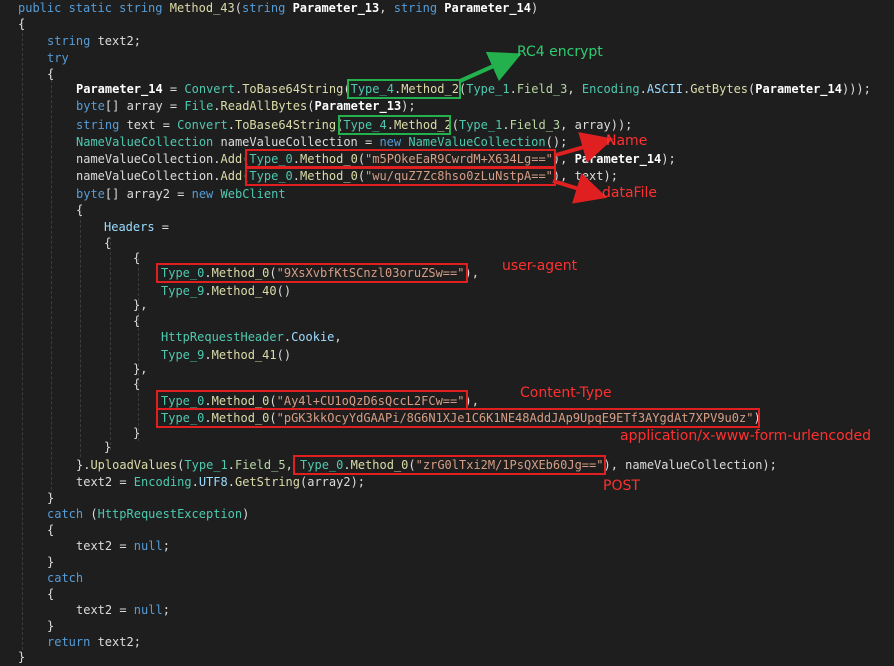  I want to click on arrow-name, so click(584, 147).